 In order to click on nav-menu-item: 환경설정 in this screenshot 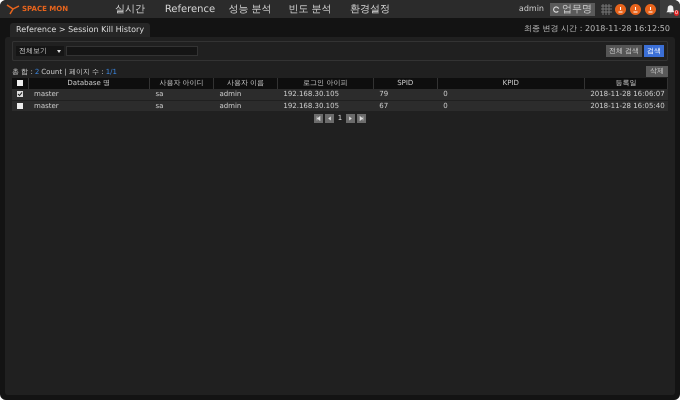, I will do `click(370, 9)`.